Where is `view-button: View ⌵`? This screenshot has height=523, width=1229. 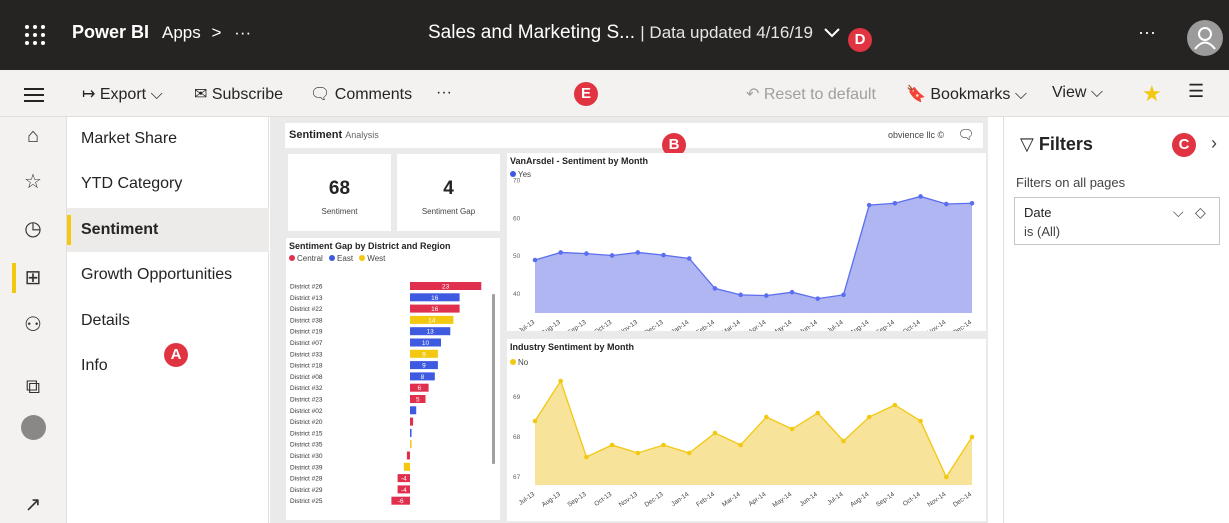 view-button: View ⌵ is located at coordinates (1077, 93).